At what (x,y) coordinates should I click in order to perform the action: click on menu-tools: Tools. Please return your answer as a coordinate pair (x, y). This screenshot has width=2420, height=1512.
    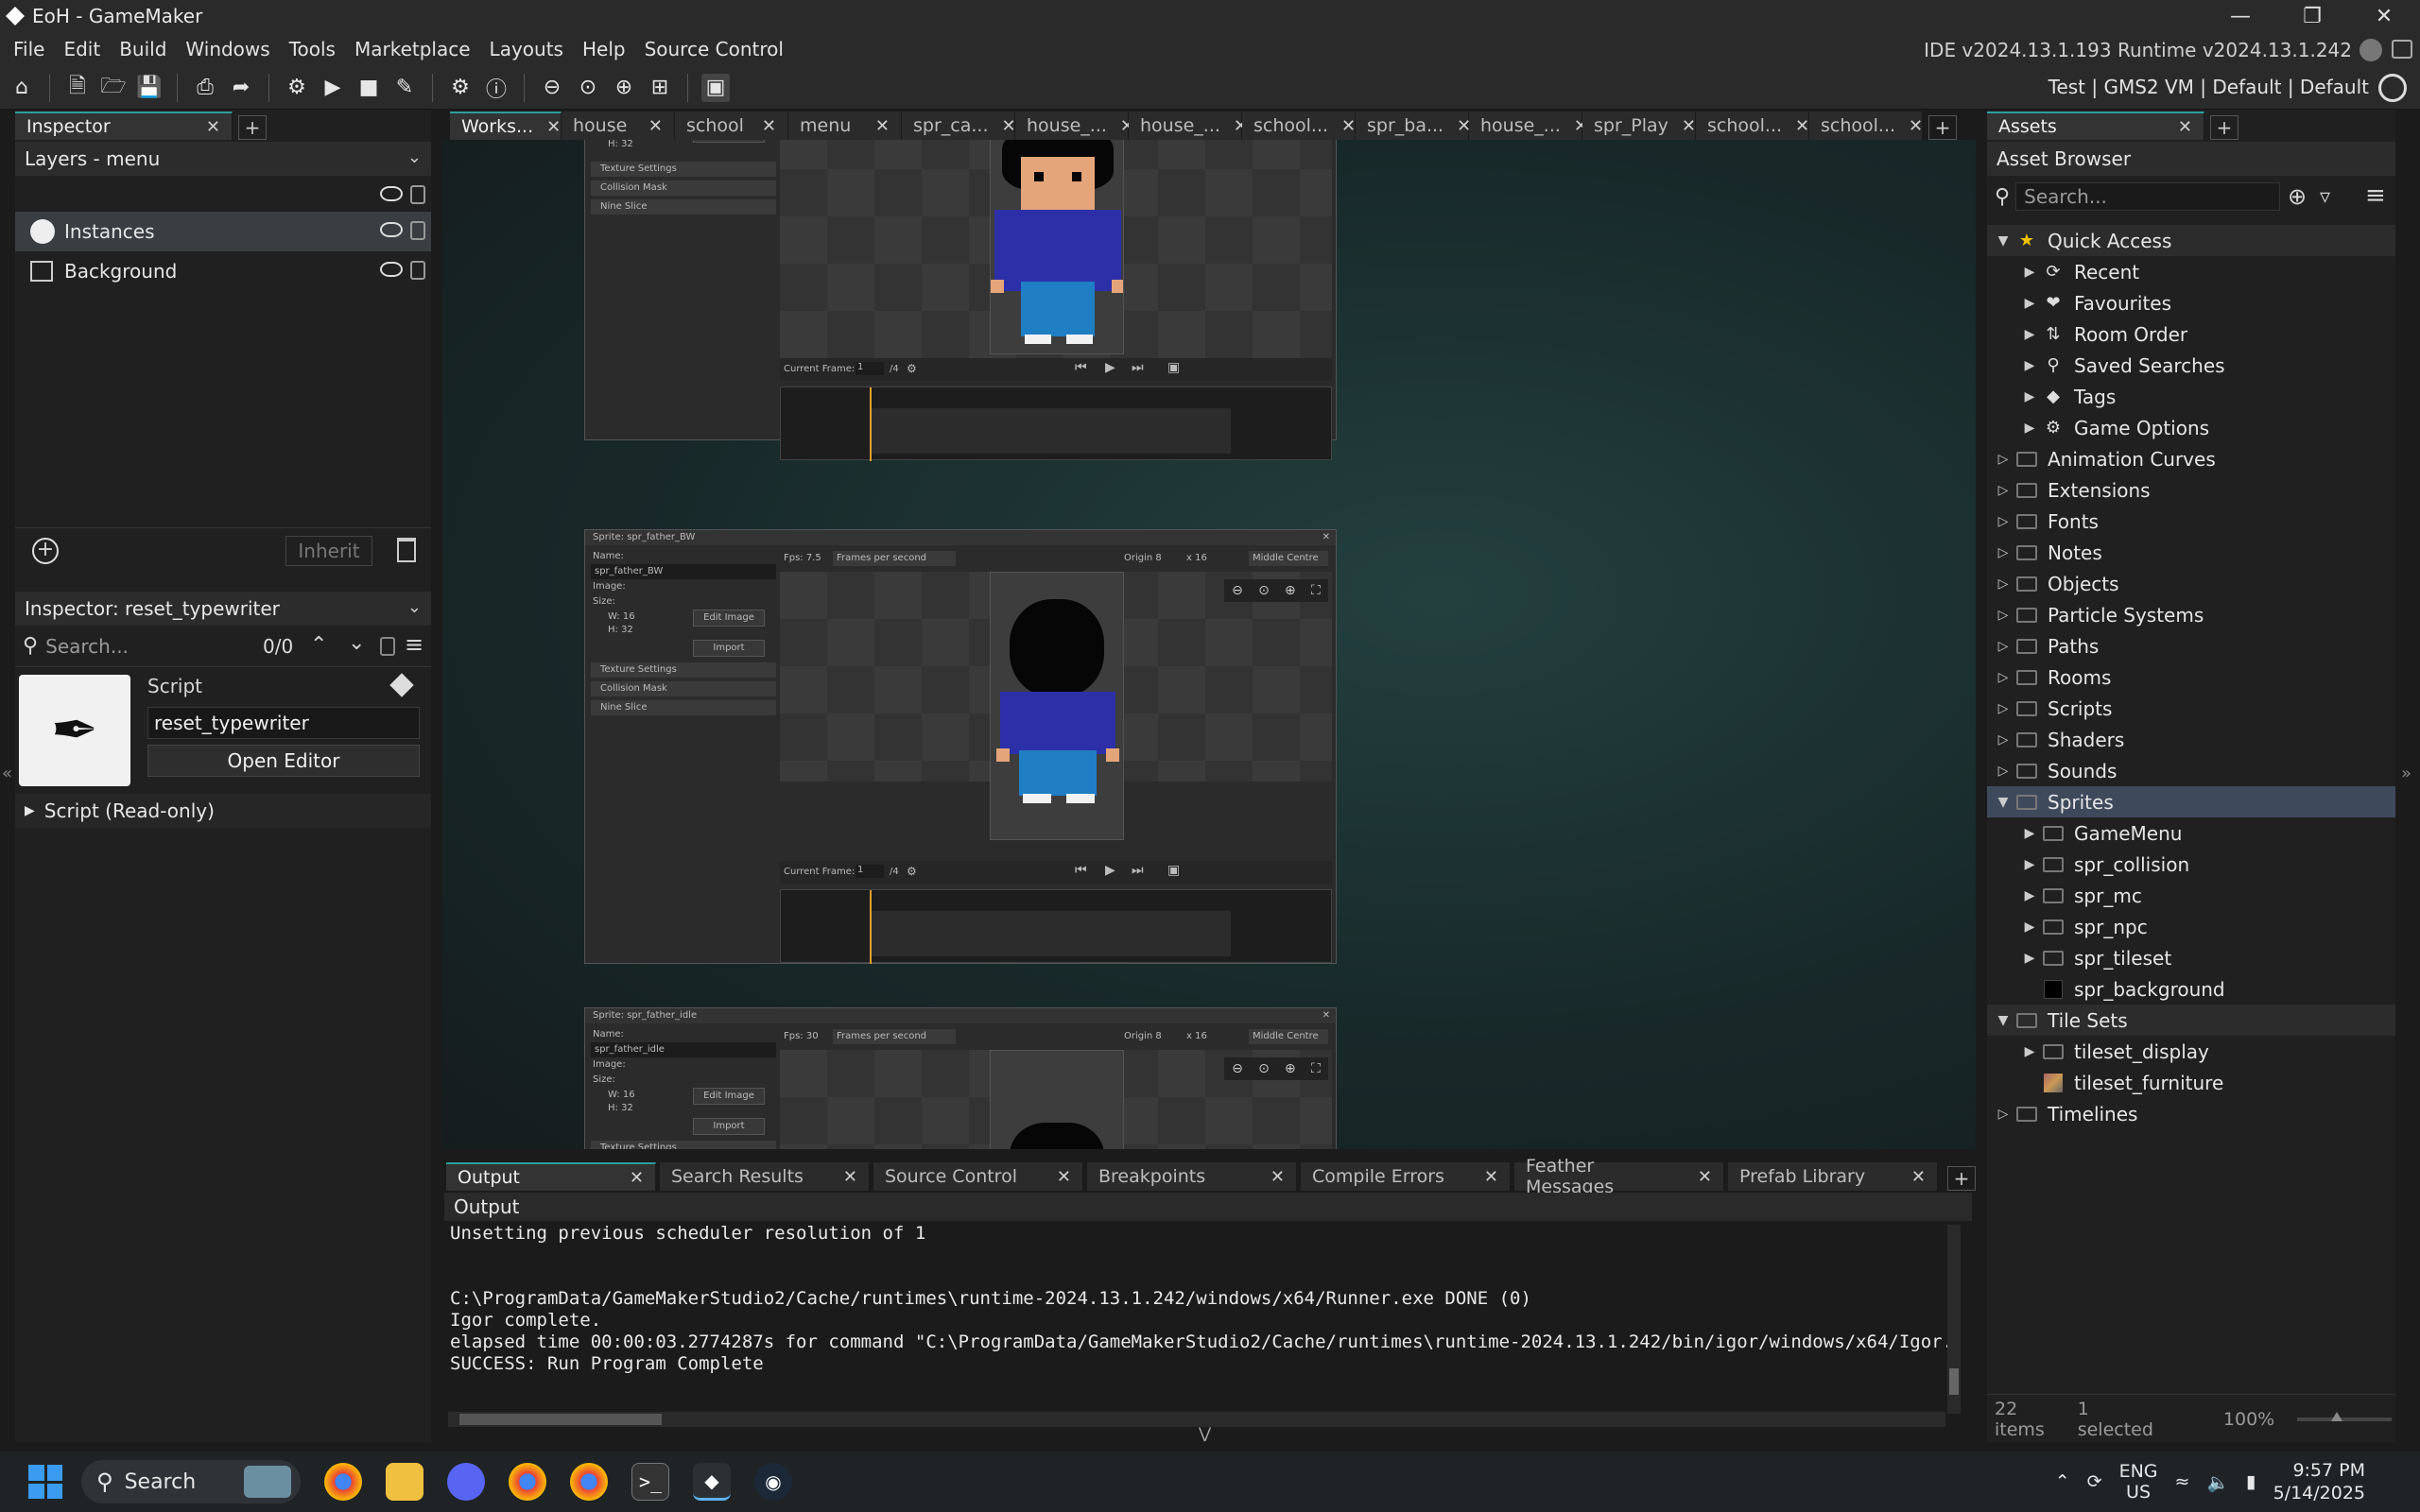
    Looking at the image, I should click on (312, 49).